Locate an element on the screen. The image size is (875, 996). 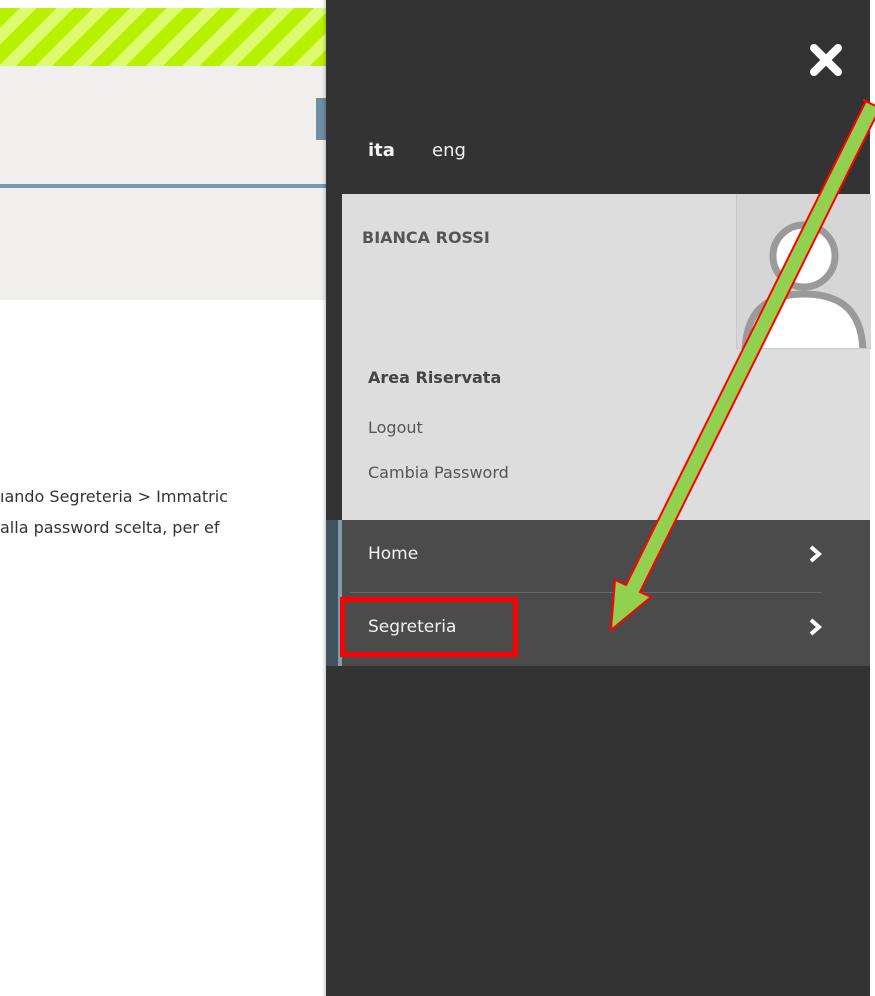
user-name: BIANCA ROSSI is located at coordinates (426, 237).